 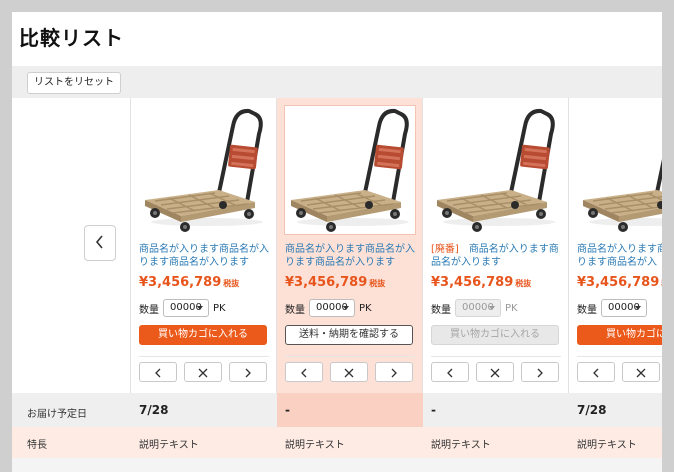 I want to click on feature-label: 特長, so click(x=37, y=445).